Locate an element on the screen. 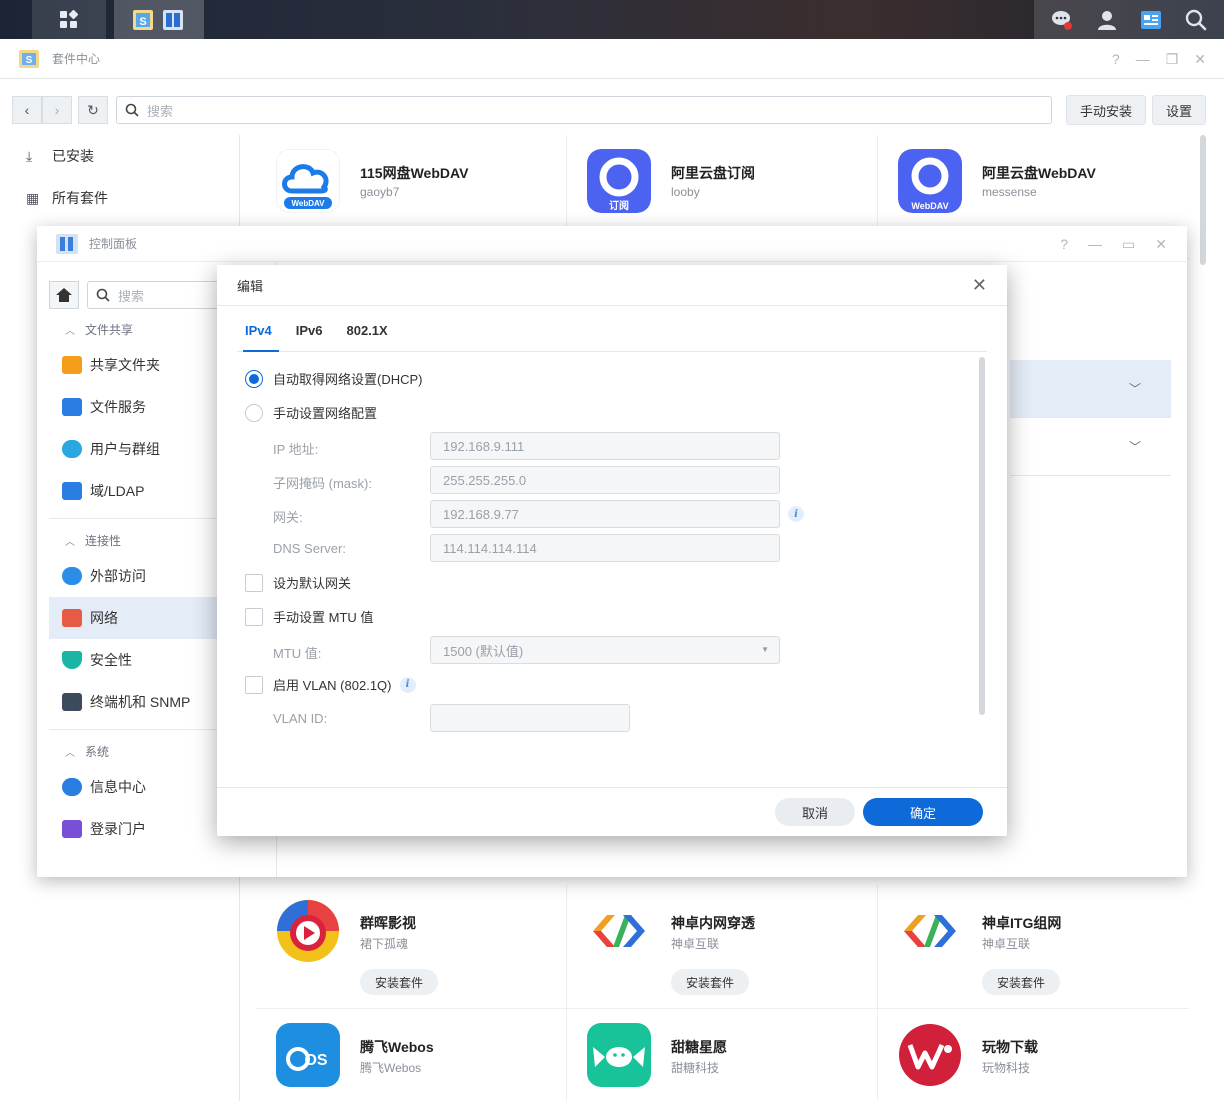  notification-icon is located at coordinates (1062, 20).